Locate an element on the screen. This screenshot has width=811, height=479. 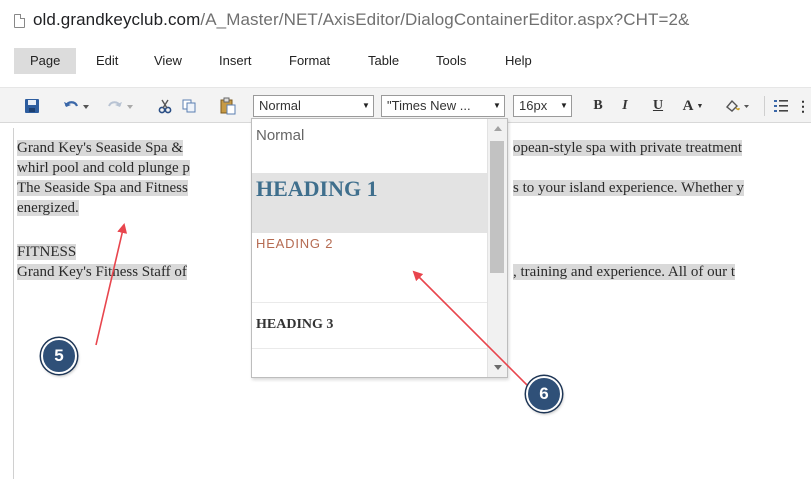
menu-page: Page is located at coordinates (45, 61).